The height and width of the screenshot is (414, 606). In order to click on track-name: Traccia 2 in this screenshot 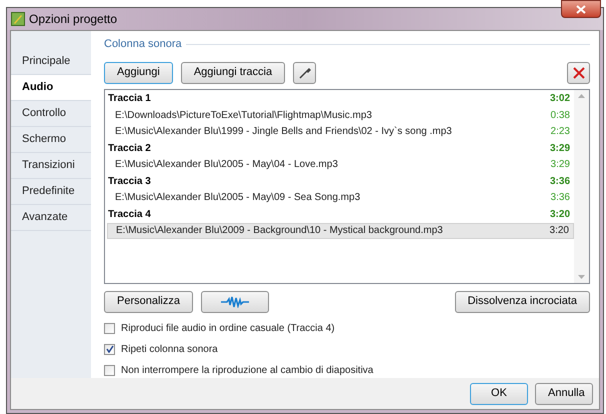, I will do `click(129, 149)`.